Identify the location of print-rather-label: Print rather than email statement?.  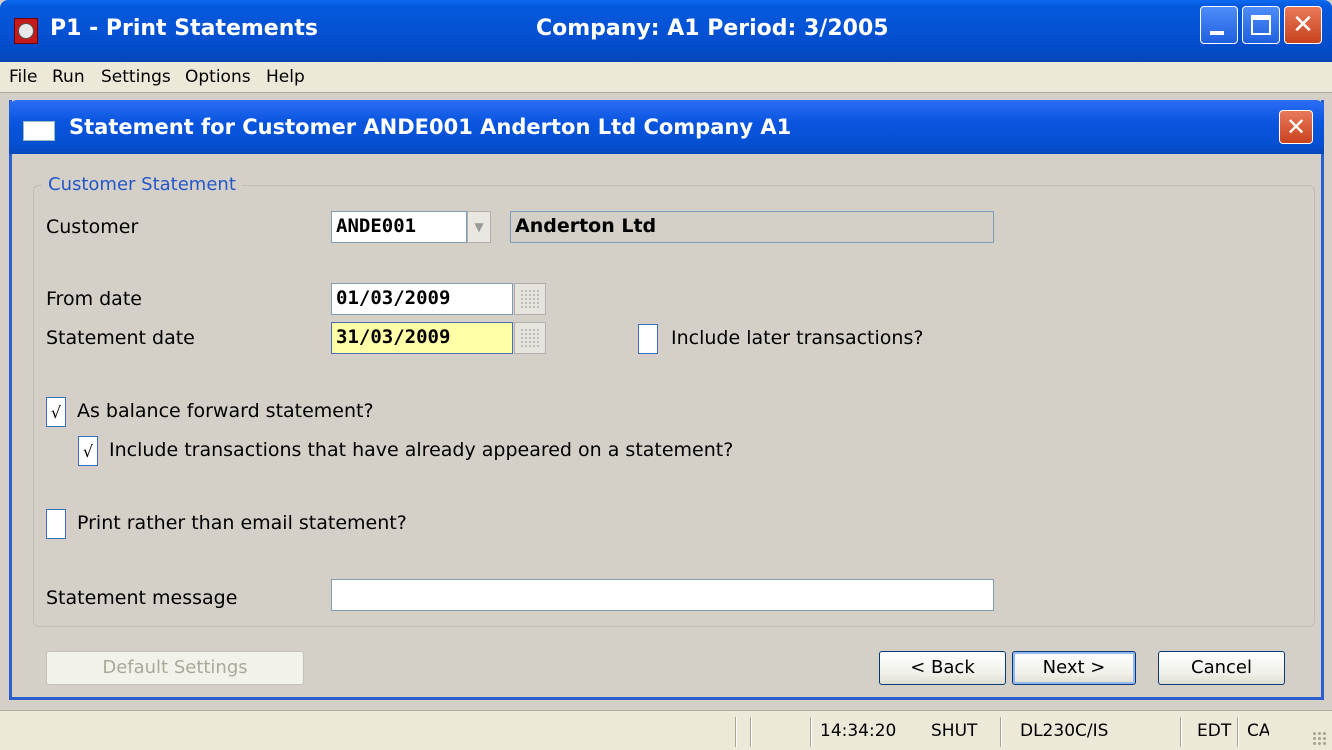
(242, 523).